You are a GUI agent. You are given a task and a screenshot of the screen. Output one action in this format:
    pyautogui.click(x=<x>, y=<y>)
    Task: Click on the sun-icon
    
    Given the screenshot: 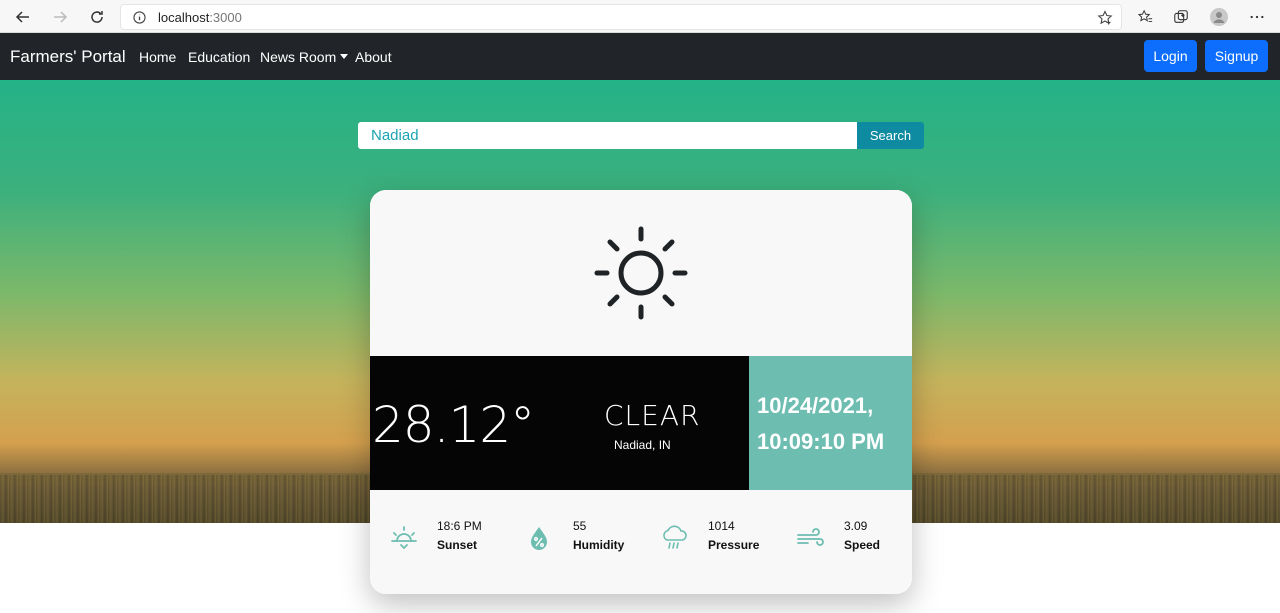 What is the action you would take?
    pyautogui.click(x=641, y=273)
    